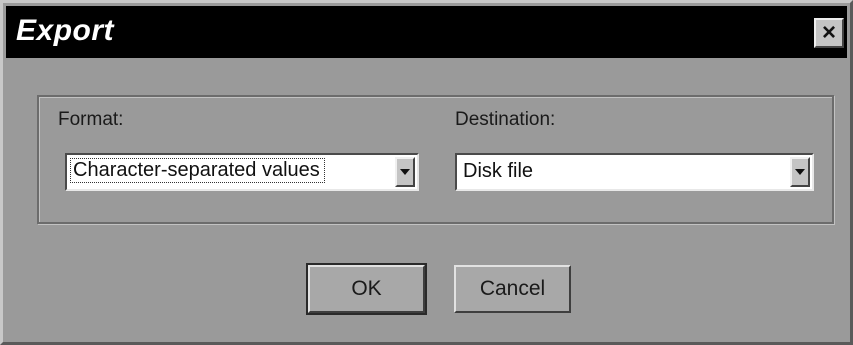 The height and width of the screenshot is (345, 853). Describe the element at coordinates (65, 30) in the screenshot. I see `dialog-title: Export` at that location.